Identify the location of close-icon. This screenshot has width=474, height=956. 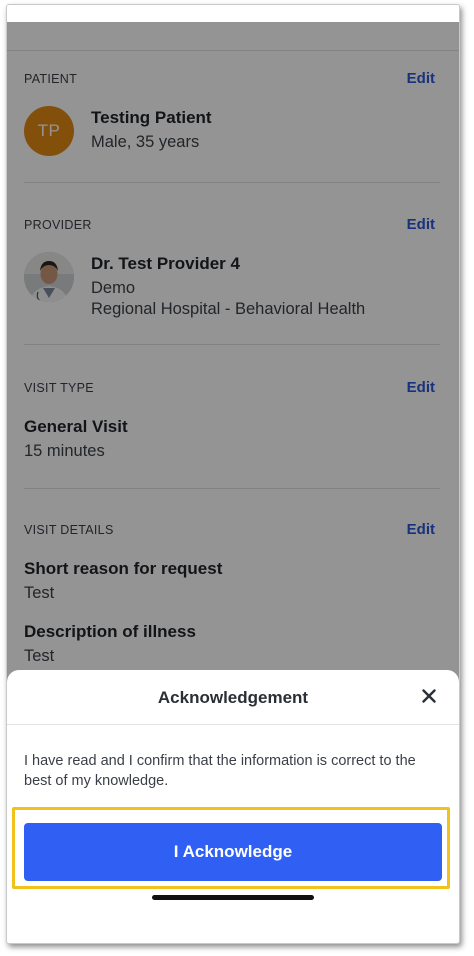
(429, 696).